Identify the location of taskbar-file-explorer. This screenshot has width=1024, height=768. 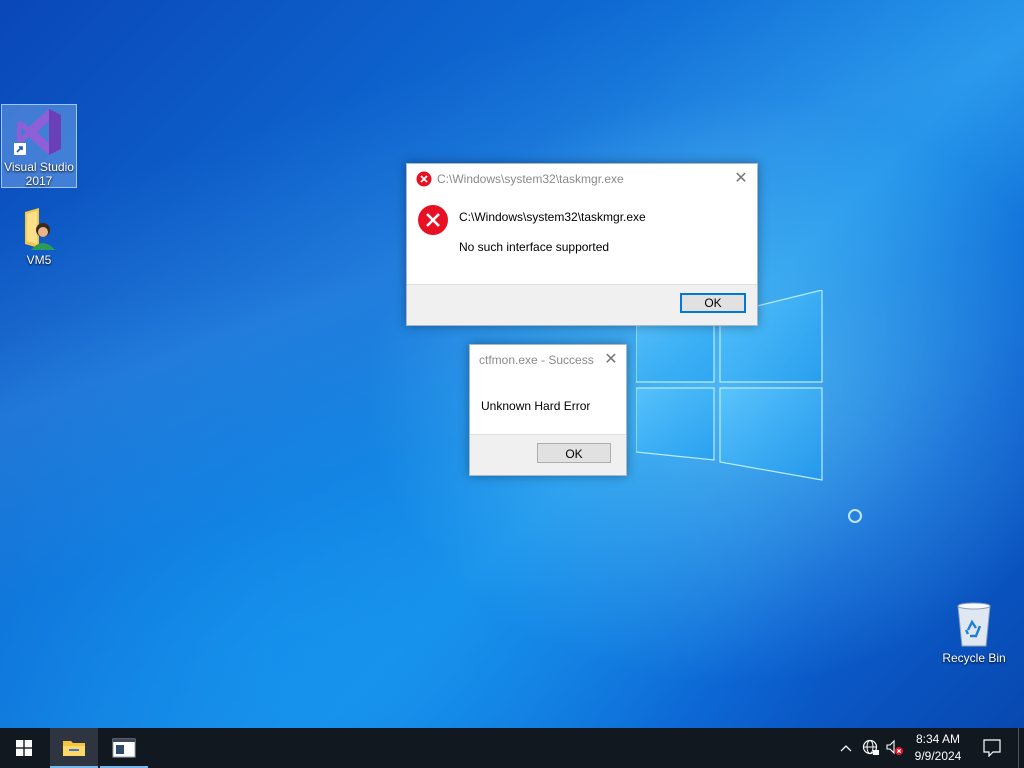
(74, 748).